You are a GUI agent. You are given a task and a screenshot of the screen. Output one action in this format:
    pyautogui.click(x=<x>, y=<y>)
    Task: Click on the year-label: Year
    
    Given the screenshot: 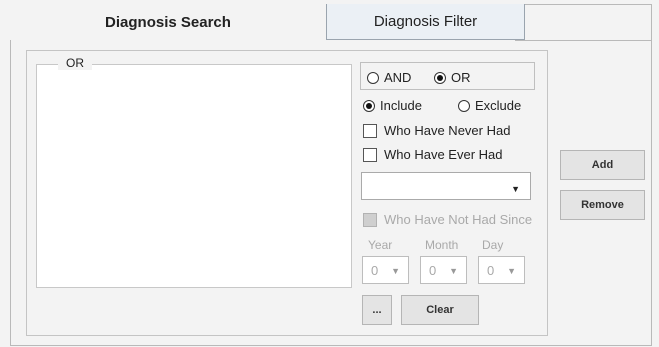 What is the action you would take?
    pyautogui.click(x=380, y=245)
    